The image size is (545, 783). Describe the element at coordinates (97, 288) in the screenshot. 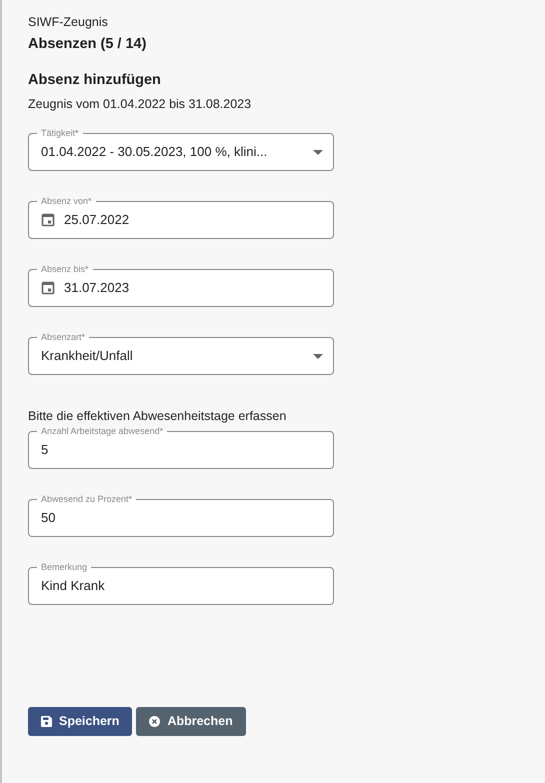

I see `field-value: 31.07.2023` at that location.